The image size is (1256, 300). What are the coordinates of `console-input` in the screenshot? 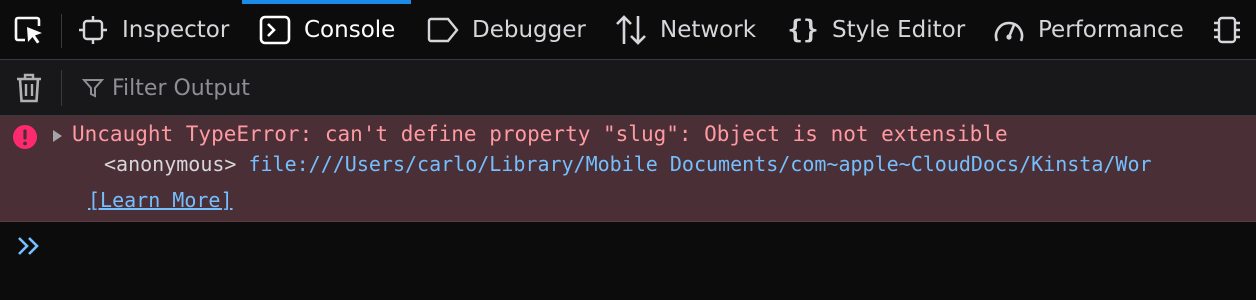 It's located at (648, 246).